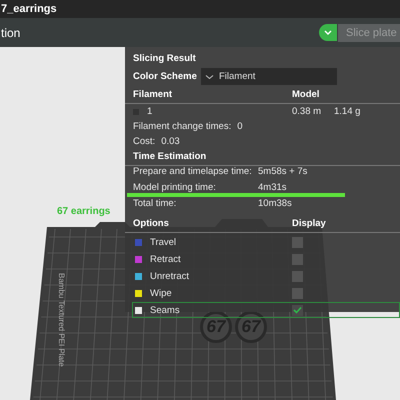 This screenshot has height=400, width=400. I want to click on stat-value: 0.03, so click(170, 141).